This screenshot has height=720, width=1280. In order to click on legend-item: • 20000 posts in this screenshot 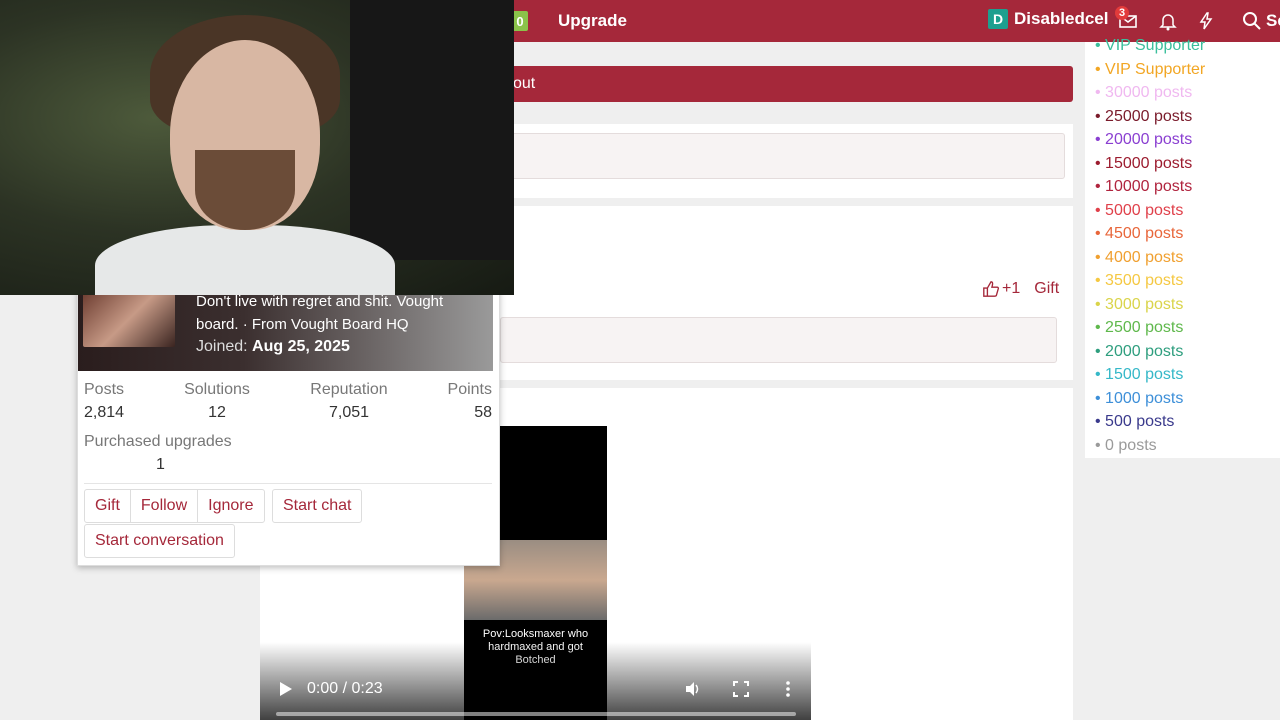, I will do `click(1144, 139)`.